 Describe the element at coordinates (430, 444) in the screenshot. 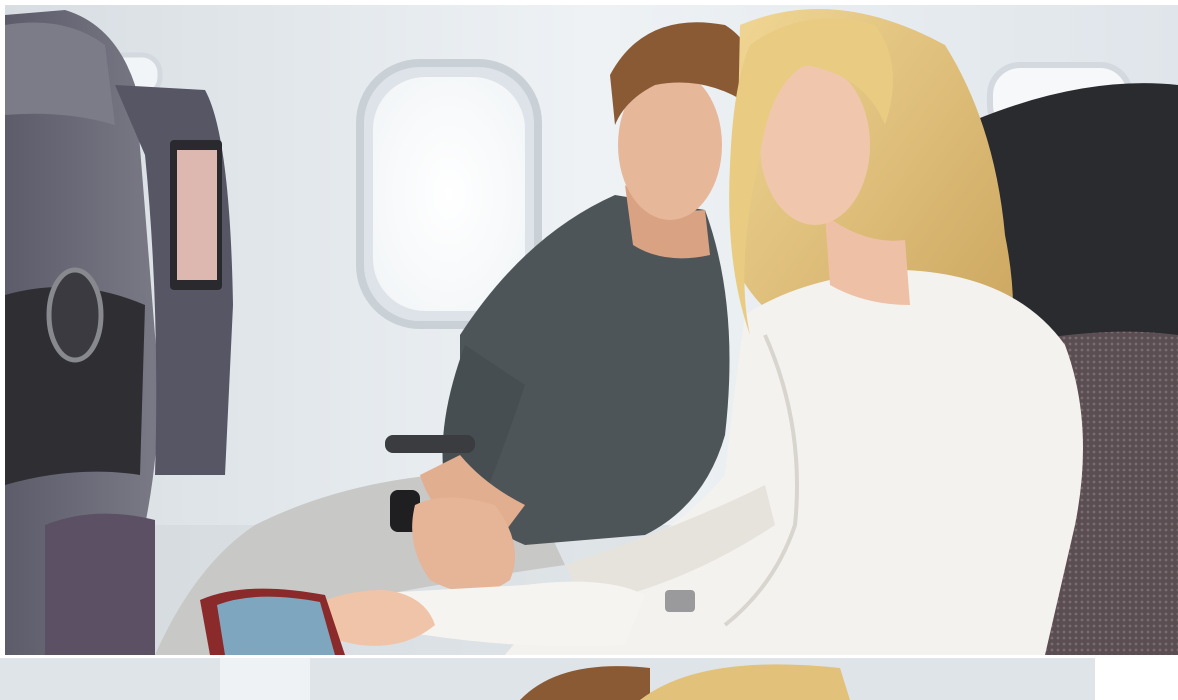

I see `armrest` at that location.